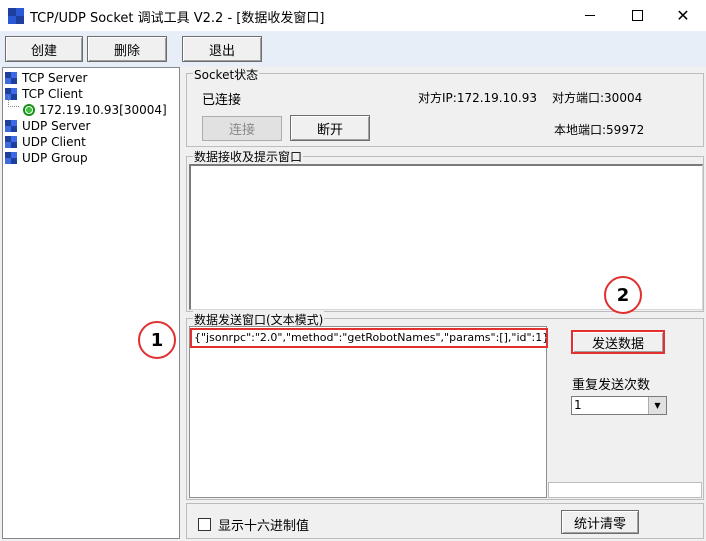 This screenshot has height=541, width=706. Describe the element at coordinates (578, 405) in the screenshot. I see `repeat-count-value: 1` at that location.